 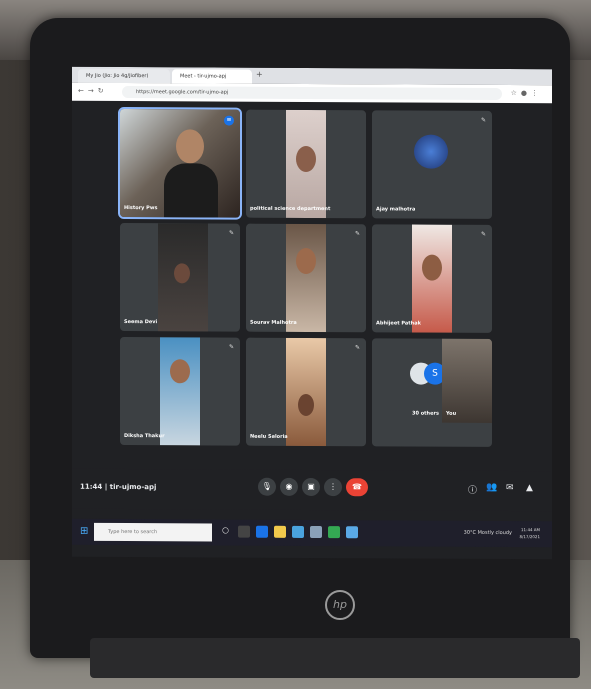 I want to click on laptop-hinge, so click(x=335, y=658).